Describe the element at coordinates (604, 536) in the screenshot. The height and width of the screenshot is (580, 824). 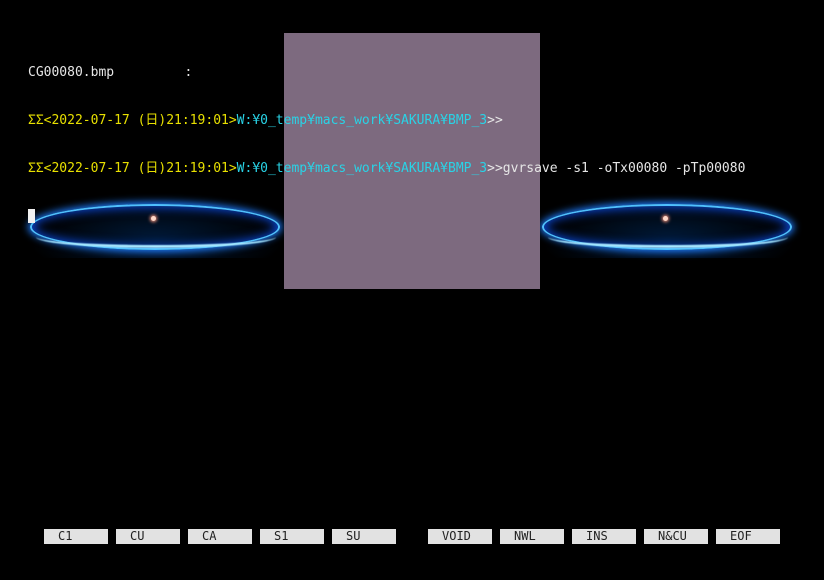
I see `fkey-ins: INS` at that location.